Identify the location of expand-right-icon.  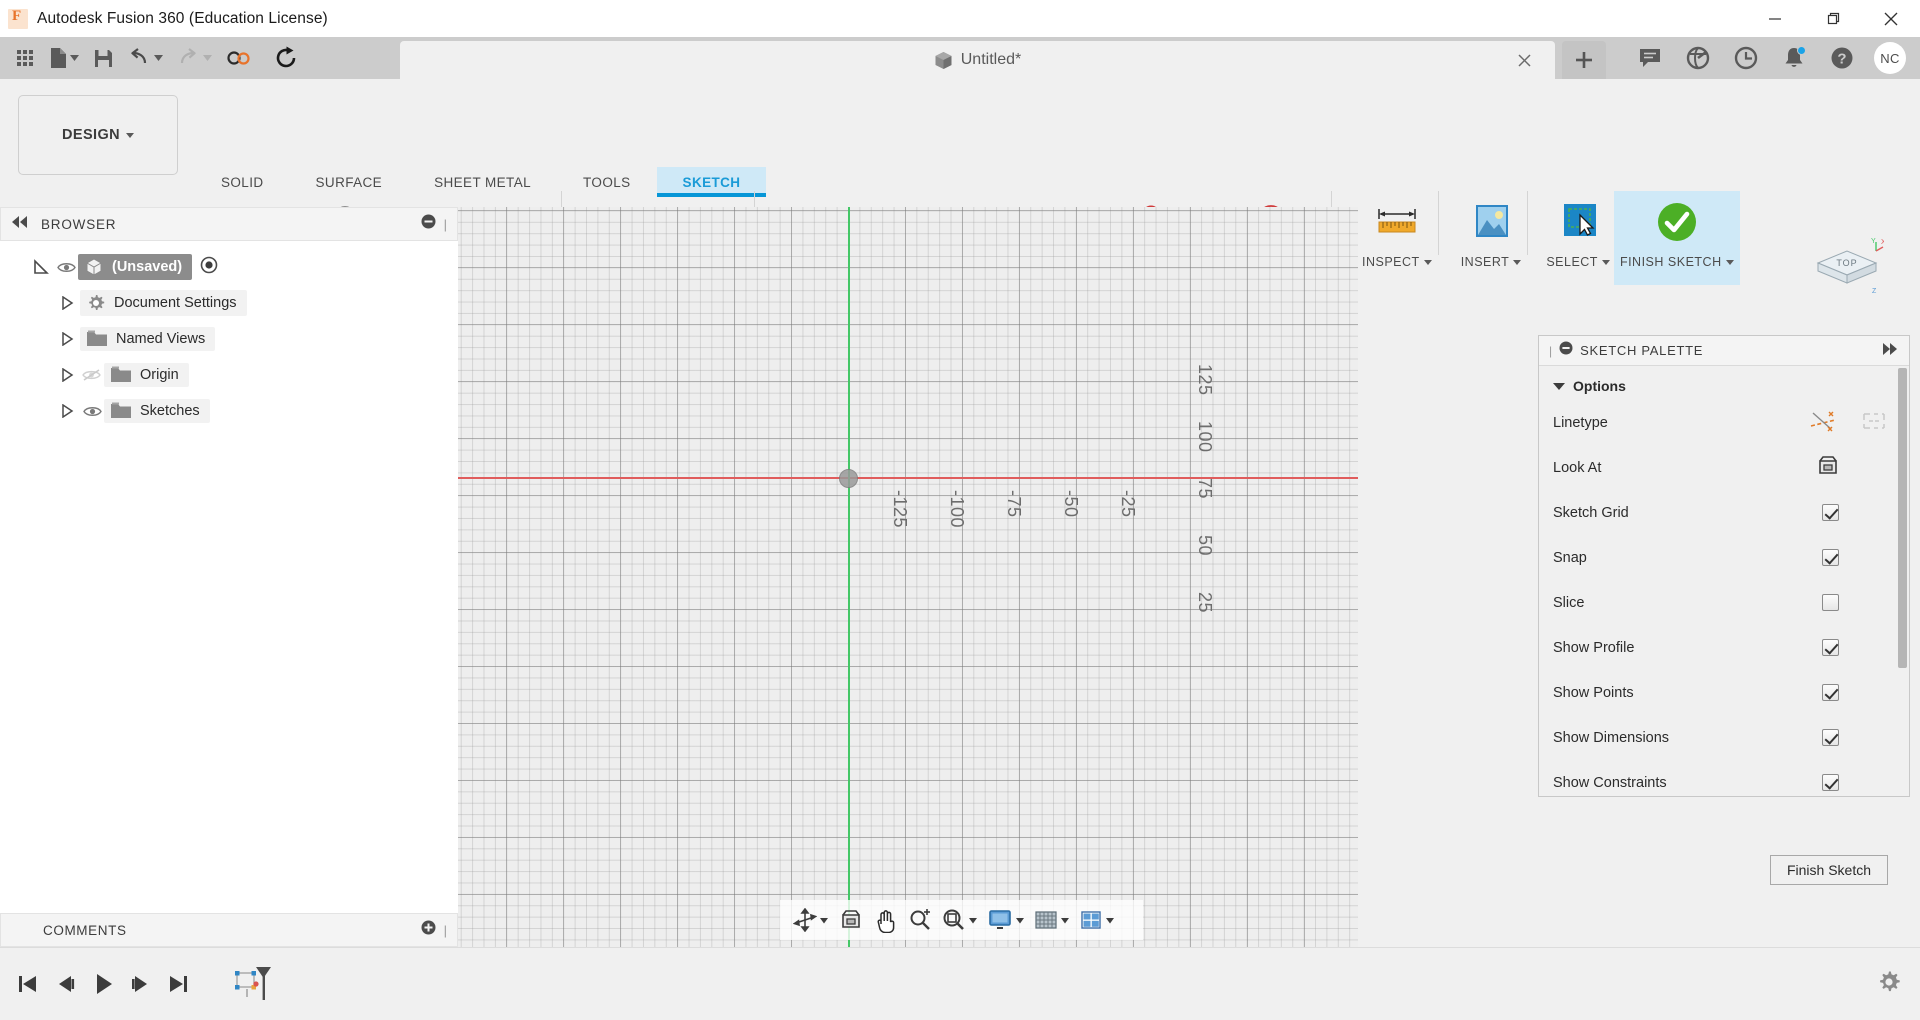
(1890, 351).